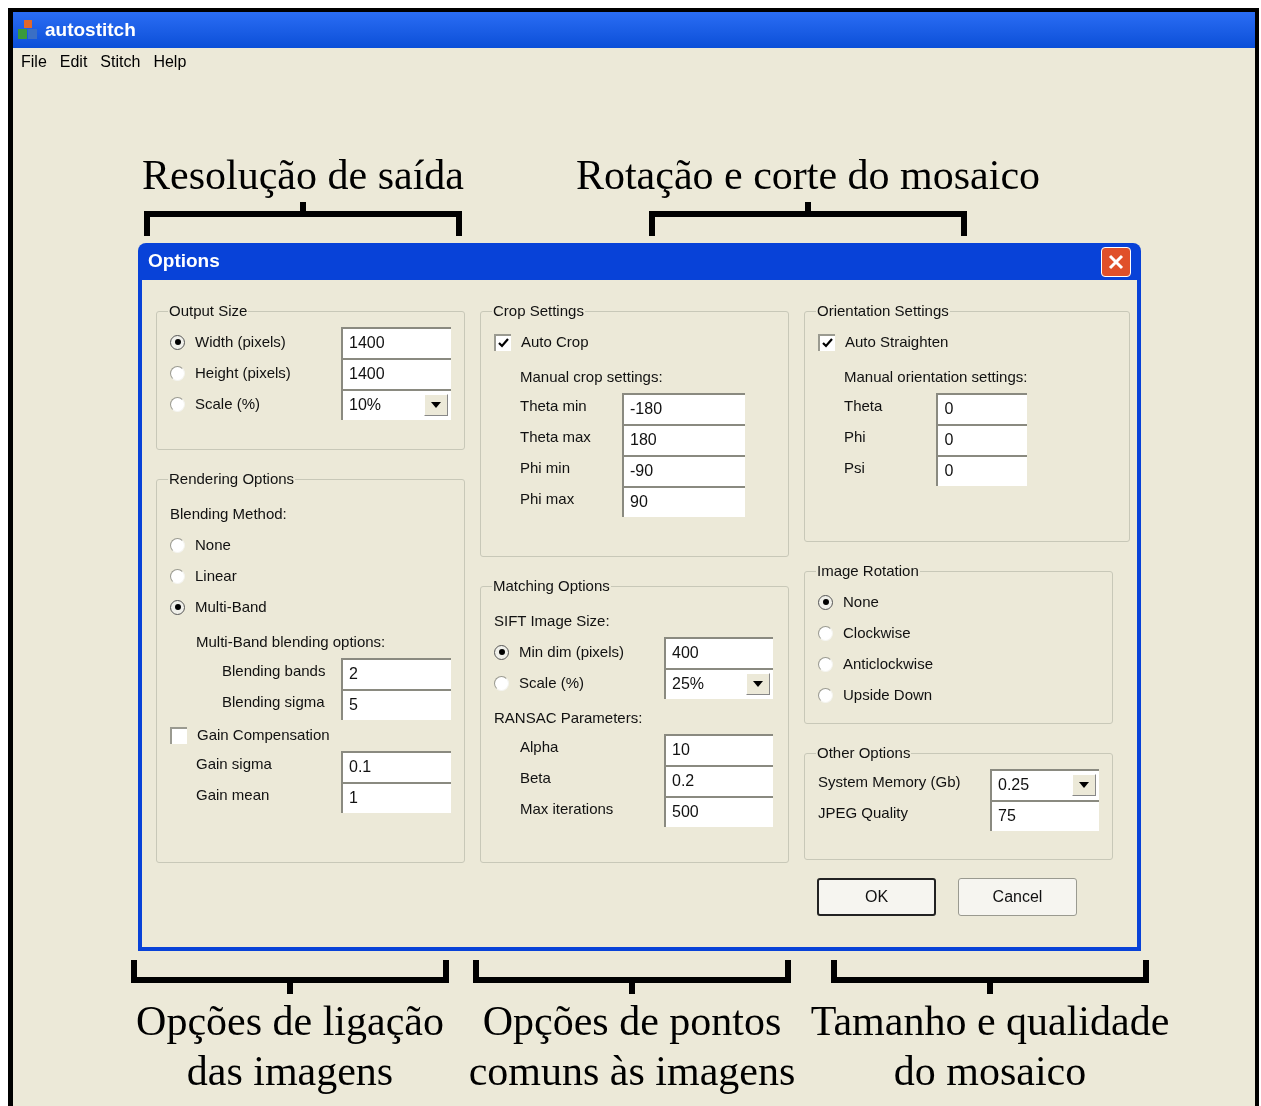 The image size is (1261, 1106). I want to click on text-field: 180, so click(683, 439).